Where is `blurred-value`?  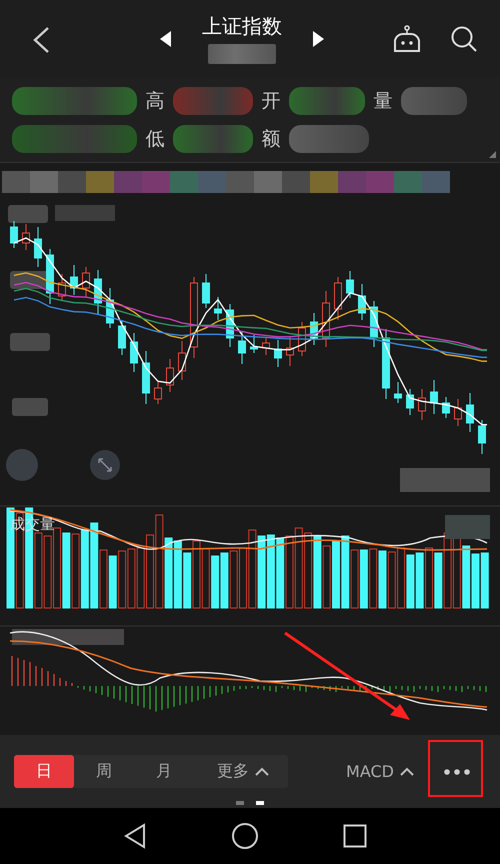 blurred-value is located at coordinates (434, 101).